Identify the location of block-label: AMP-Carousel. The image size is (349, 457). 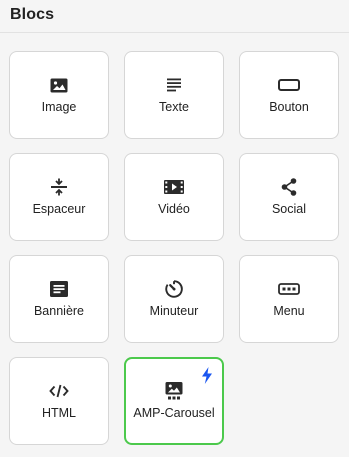
(174, 413).